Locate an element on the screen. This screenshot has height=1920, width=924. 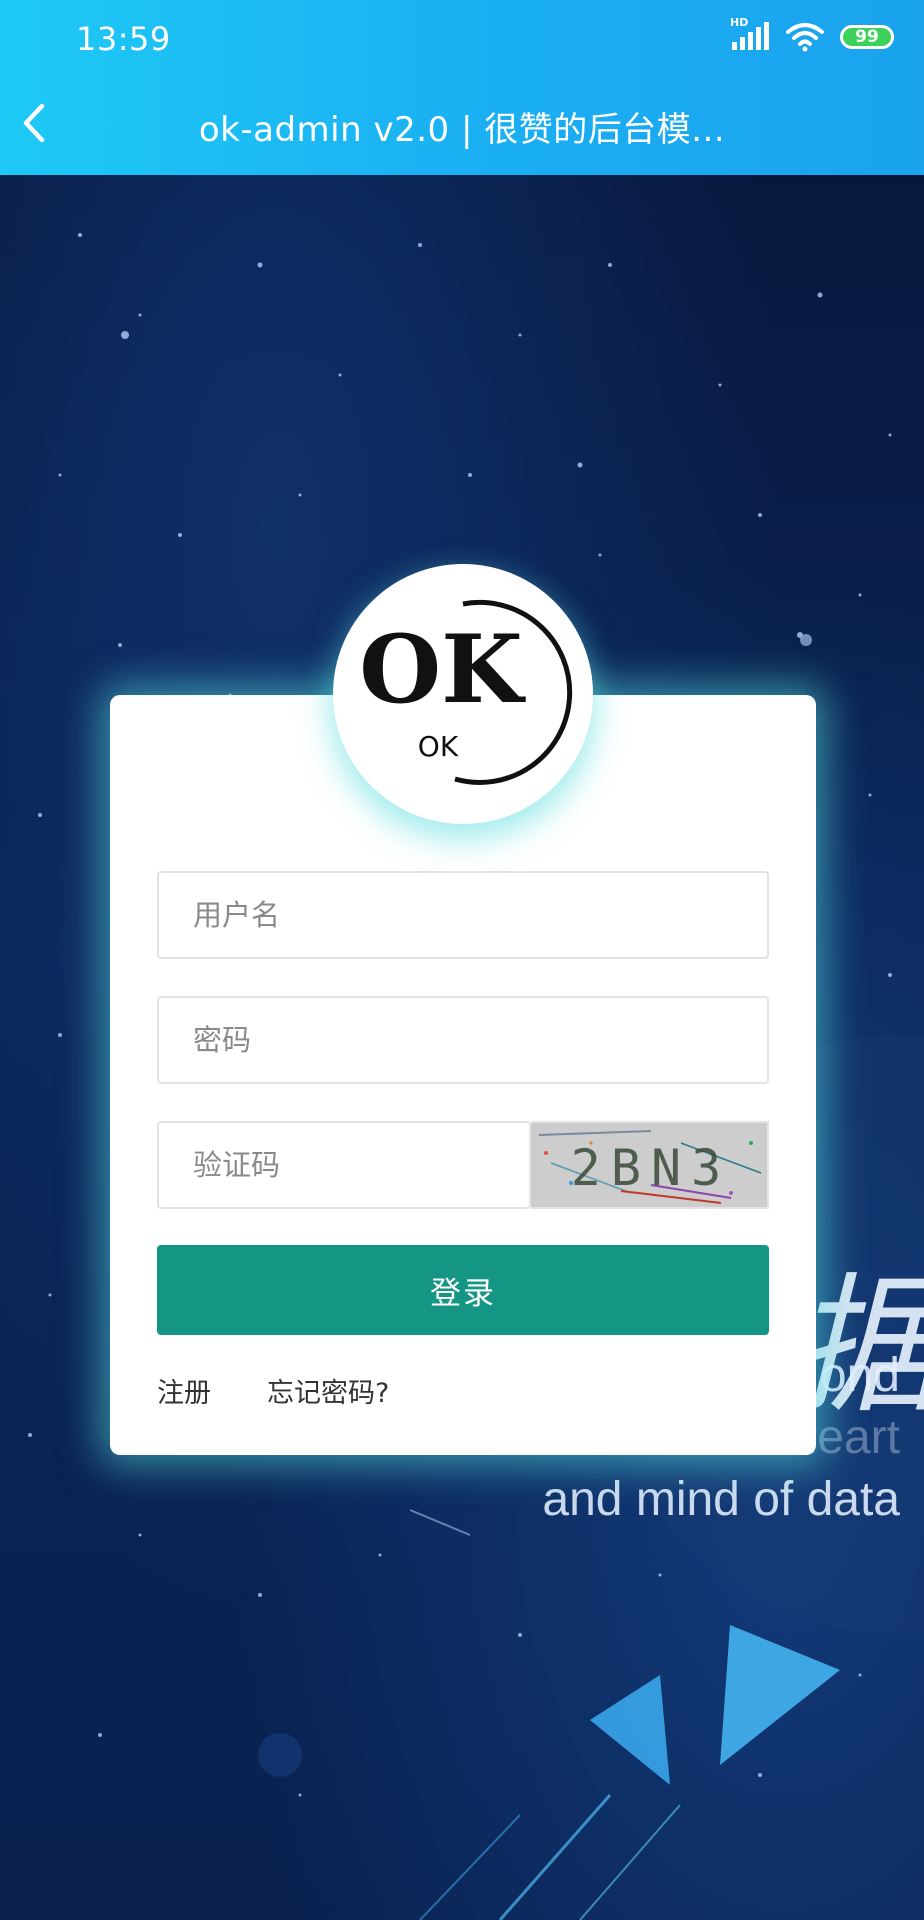
register-link: 注册 is located at coordinates (184, 1390).